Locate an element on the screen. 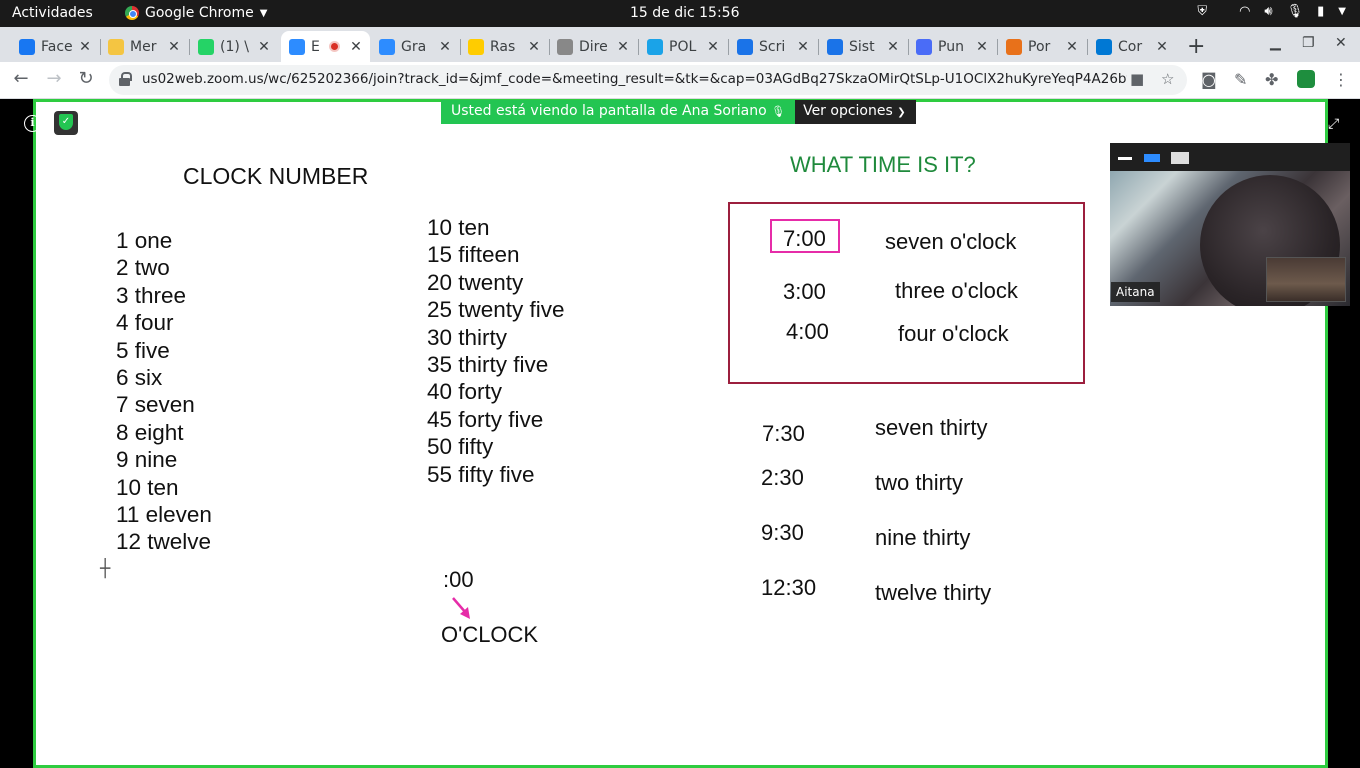 The height and width of the screenshot is (768, 1360). number-word-item: 3 three is located at coordinates (151, 295).